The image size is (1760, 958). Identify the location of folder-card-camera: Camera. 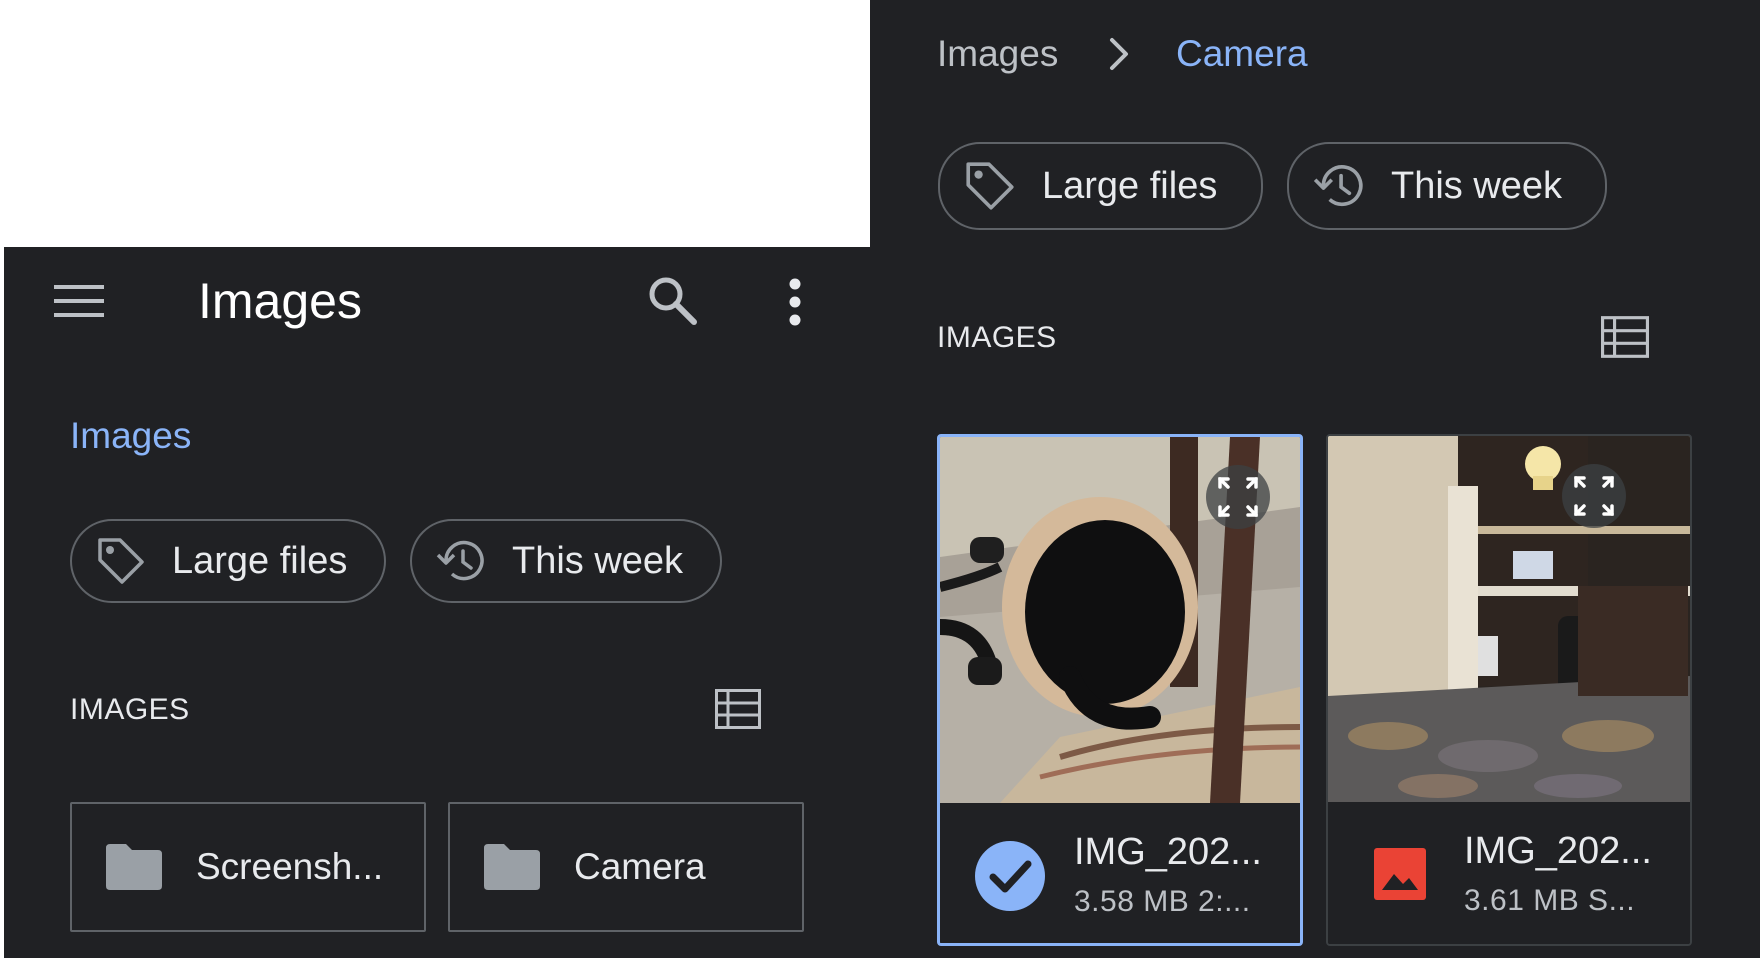
(626, 867).